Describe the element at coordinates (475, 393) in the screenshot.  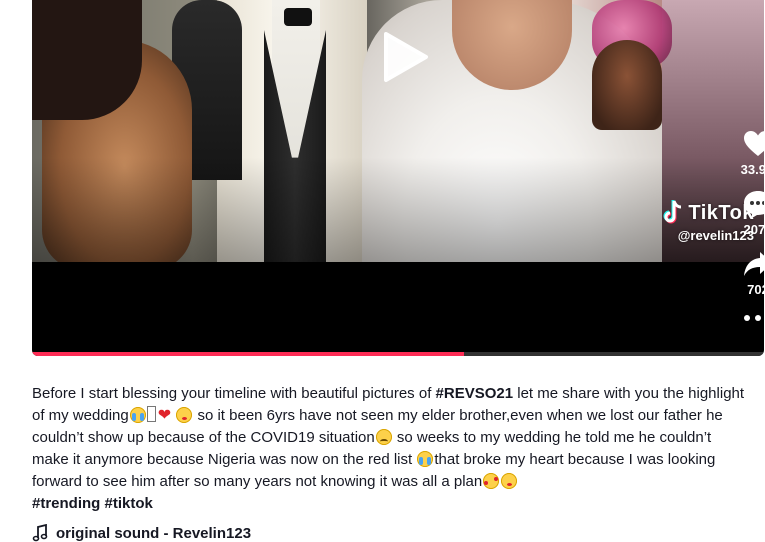
I see `hashtag-revso21: #REVSO21` at that location.